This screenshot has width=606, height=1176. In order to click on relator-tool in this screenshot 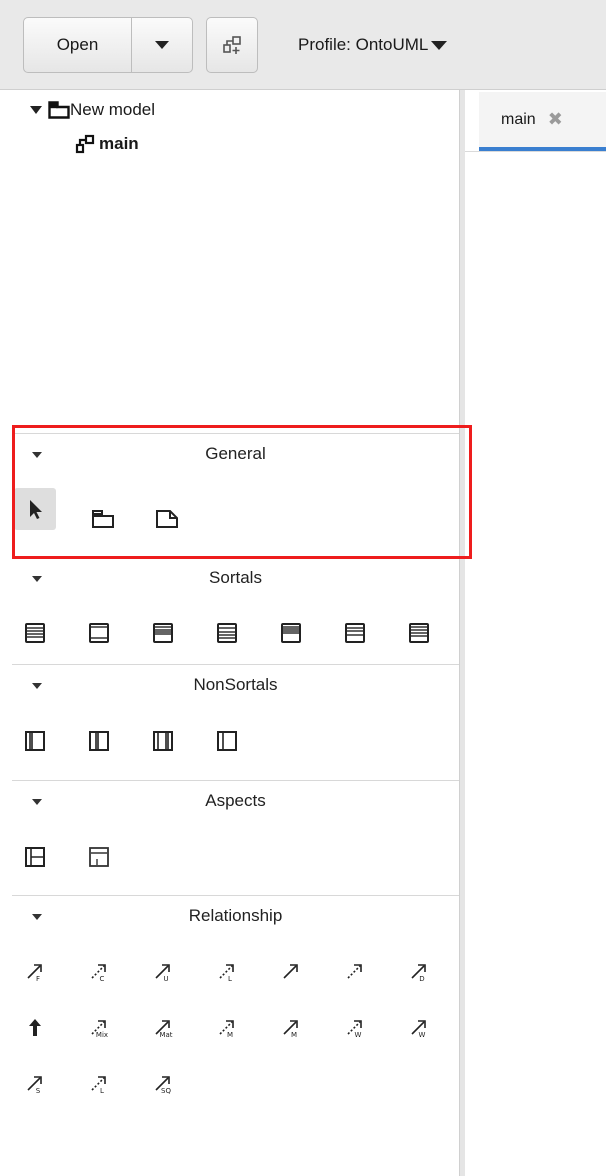, I will do `click(227, 633)`.